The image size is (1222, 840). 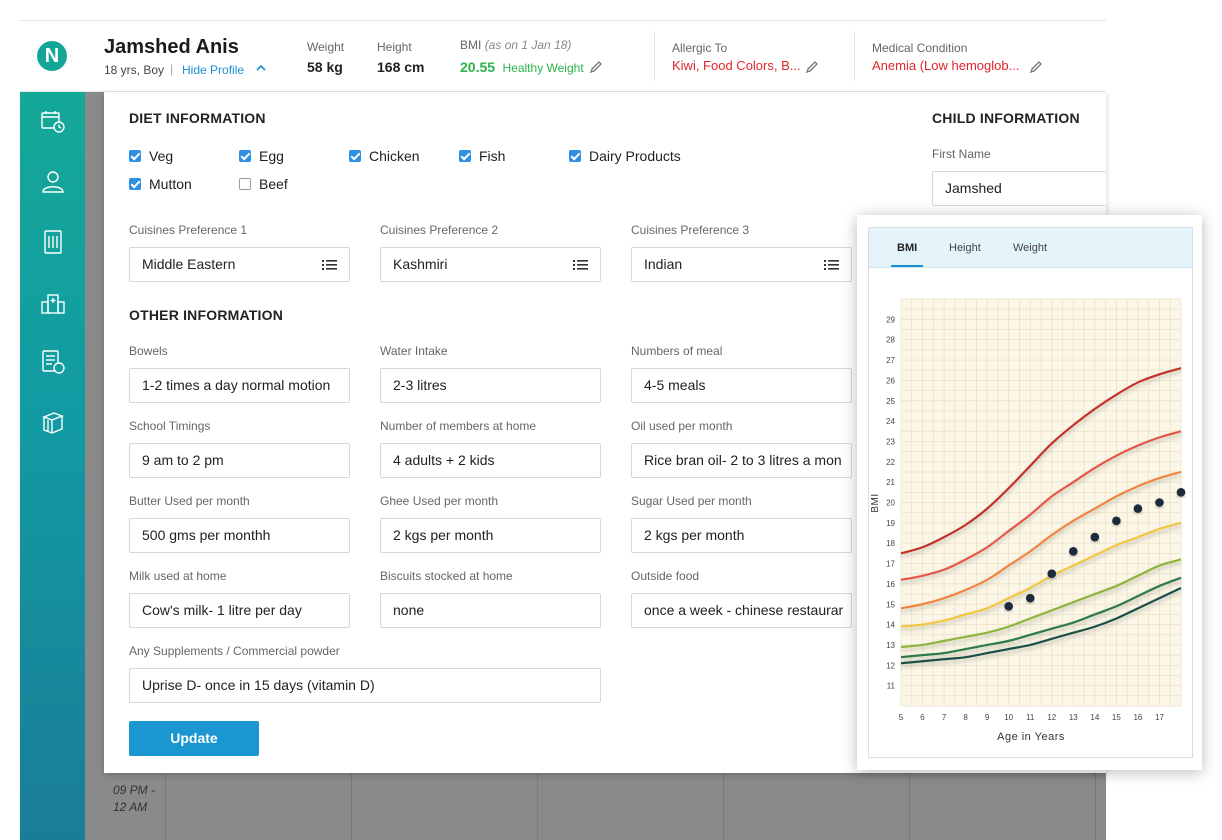 What do you see at coordinates (194, 738) in the screenshot?
I see `update-button: Update` at bounding box center [194, 738].